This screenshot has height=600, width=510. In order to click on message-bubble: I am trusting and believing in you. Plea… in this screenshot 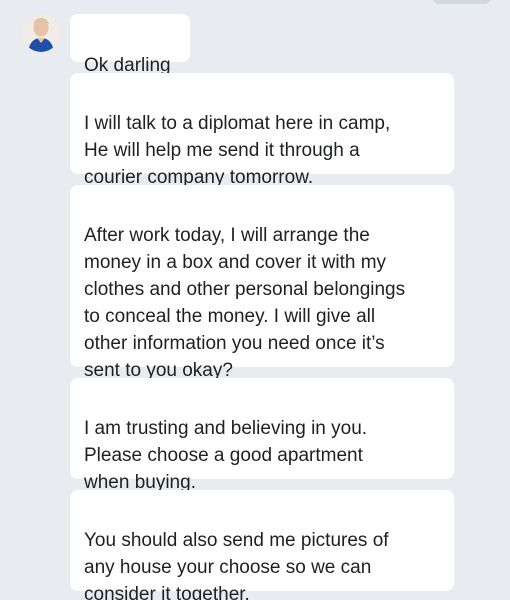, I will do `click(262, 435)`.